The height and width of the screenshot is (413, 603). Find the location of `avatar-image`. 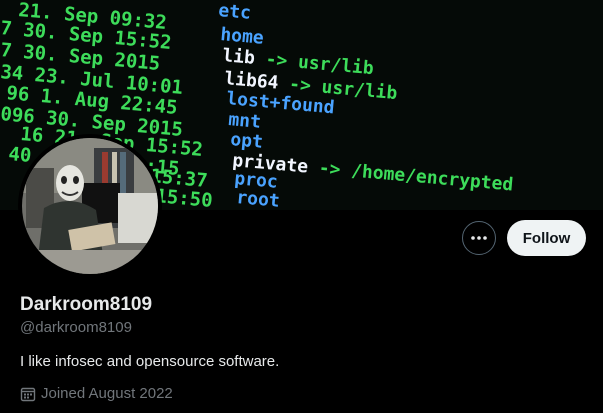

avatar-image is located at coordinates (90, 206).